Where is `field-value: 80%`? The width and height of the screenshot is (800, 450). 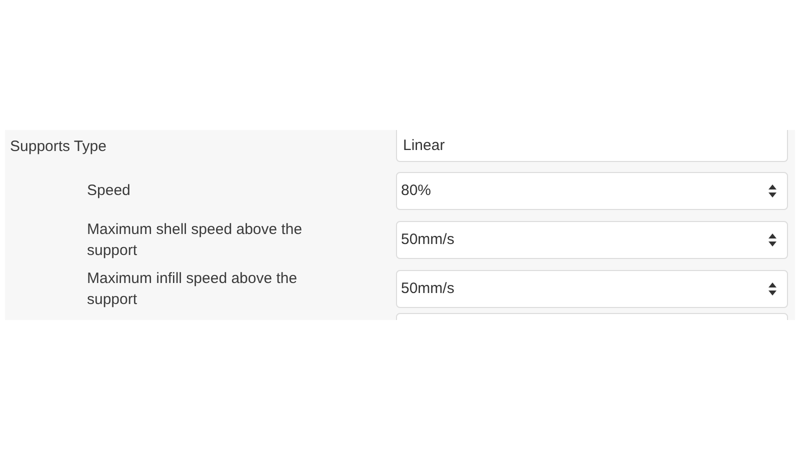 field-value: 80% is located at coordinates (416, 190).